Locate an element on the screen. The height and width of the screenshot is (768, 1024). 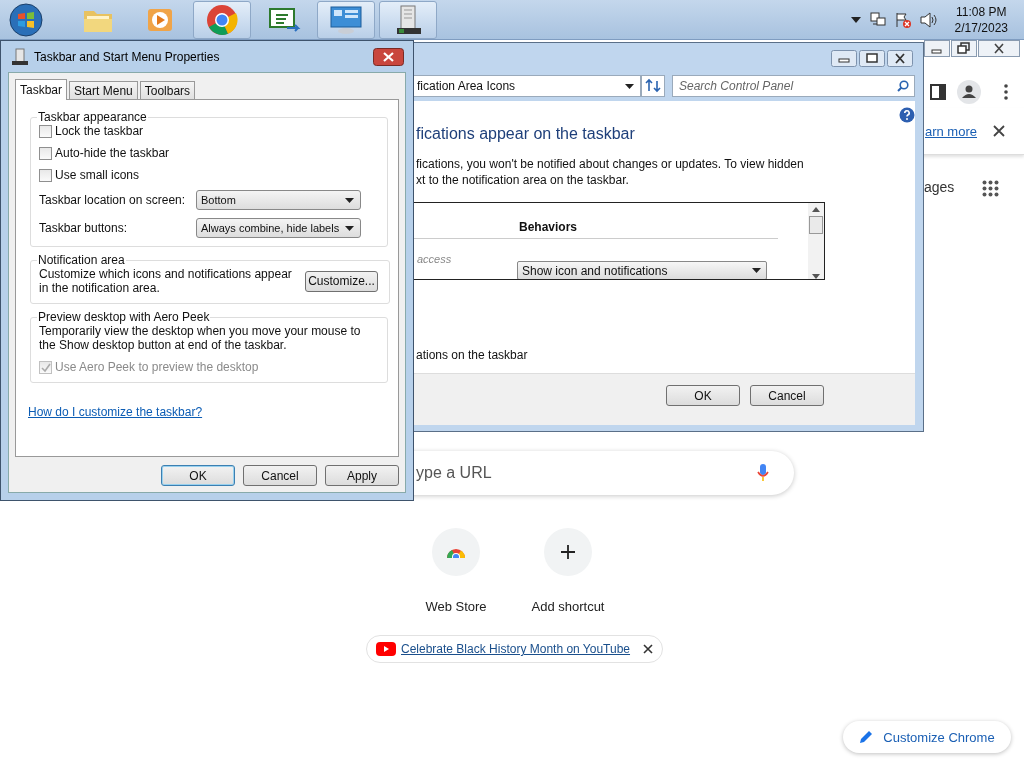
group-title: Notification area is located at coordinates (81, 260).